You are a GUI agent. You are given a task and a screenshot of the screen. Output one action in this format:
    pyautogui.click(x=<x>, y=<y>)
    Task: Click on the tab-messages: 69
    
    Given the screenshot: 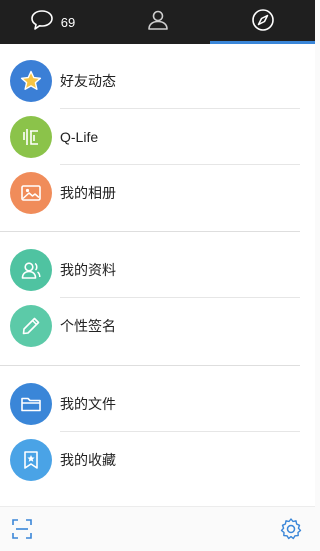 What is the action you would take?
    pyautogui.click(x=52, y=22)
    